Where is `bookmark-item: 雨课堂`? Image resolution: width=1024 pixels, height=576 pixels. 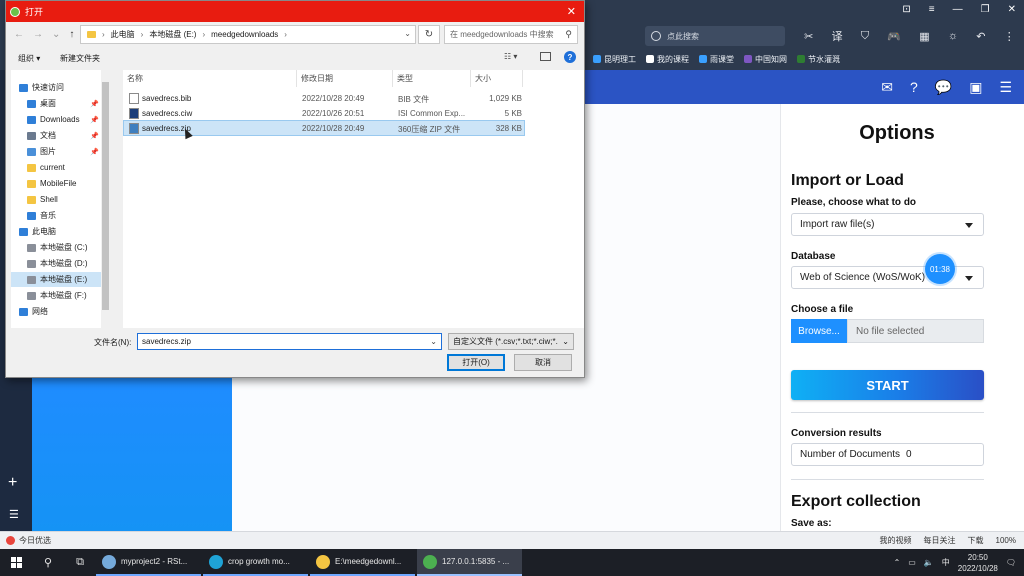 bookmark-item: 雨课堂 is located at coordinates (716, 59).